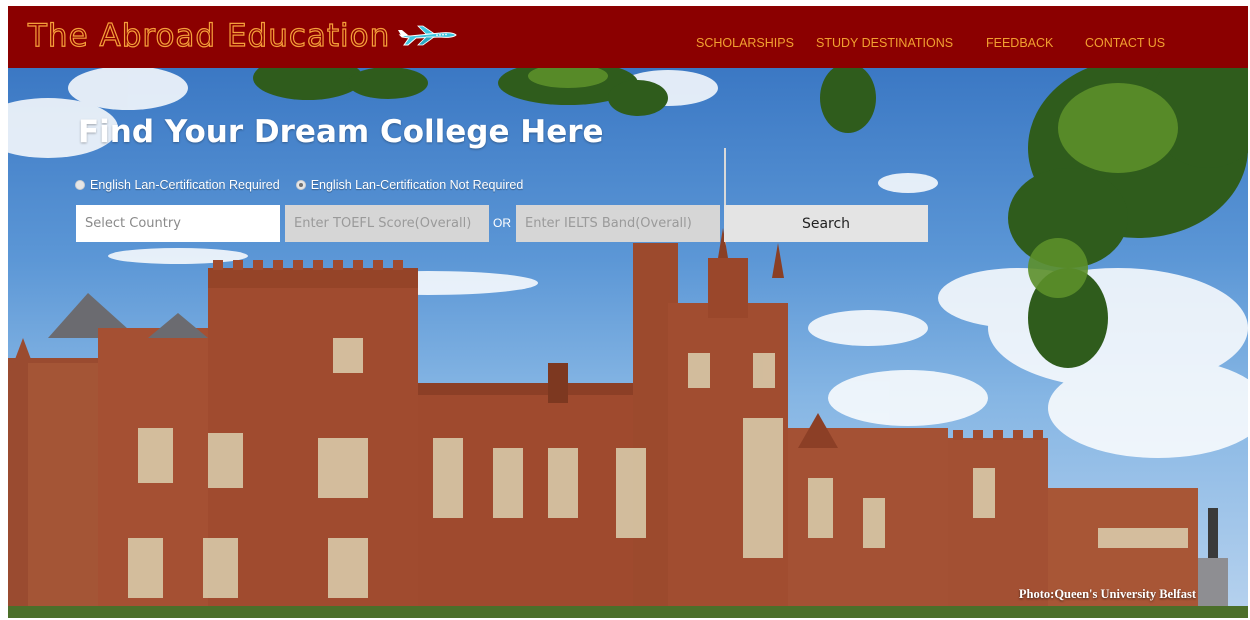 This screenshot has width=1250, height=620. Describe the element at coordinates (341, 132) in the screenshot. I see `hero-title: Find Your Dream College Here` at that location.